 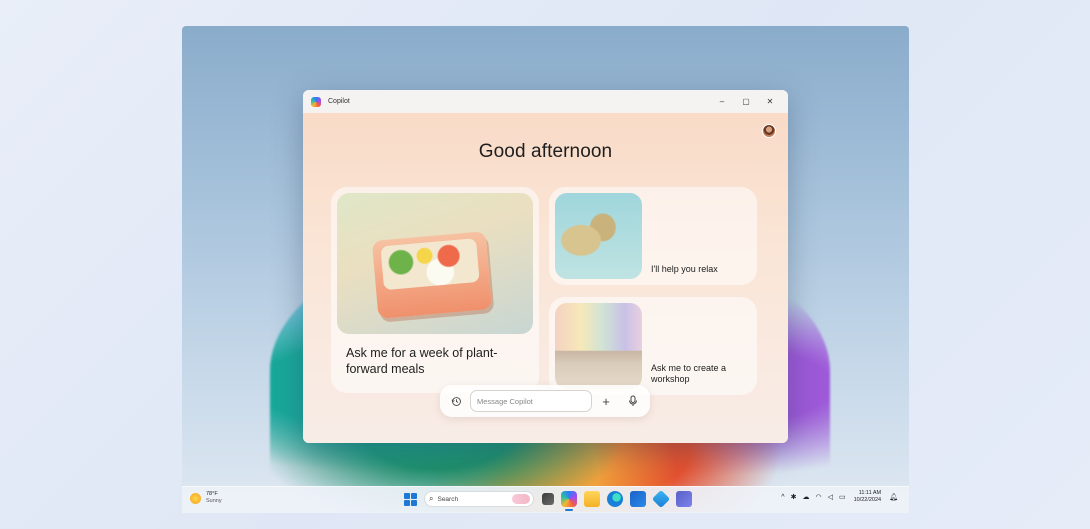 What do you see at coordinates (212, 494) in the screenshot?
I see `weather-temperature: 78°F` at bounding box center [212, 494].